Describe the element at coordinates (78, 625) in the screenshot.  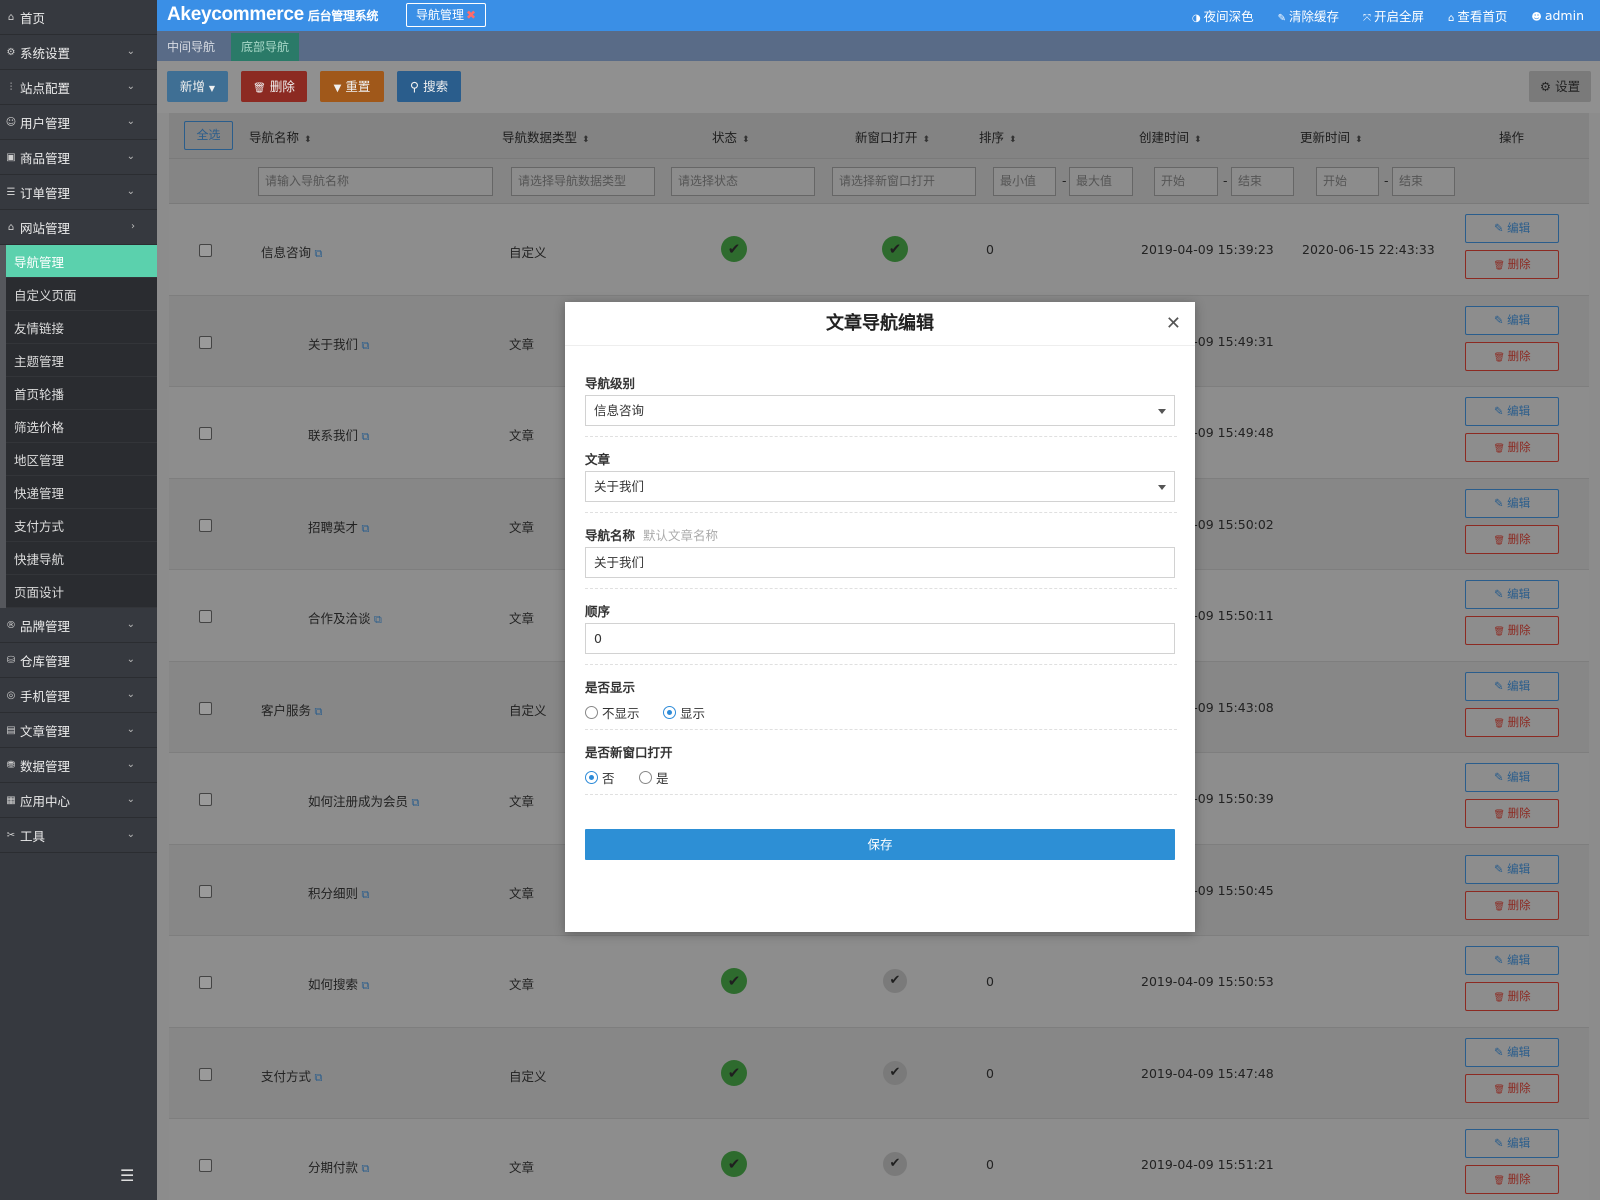
I see `sidebar-item-brand: ® 品牌管理 ⌄` at that location.